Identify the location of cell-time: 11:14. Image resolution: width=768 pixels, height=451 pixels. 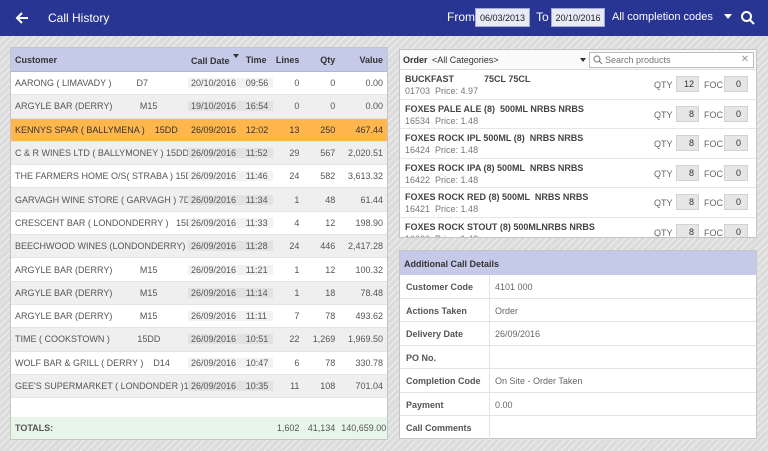
(257, 292).